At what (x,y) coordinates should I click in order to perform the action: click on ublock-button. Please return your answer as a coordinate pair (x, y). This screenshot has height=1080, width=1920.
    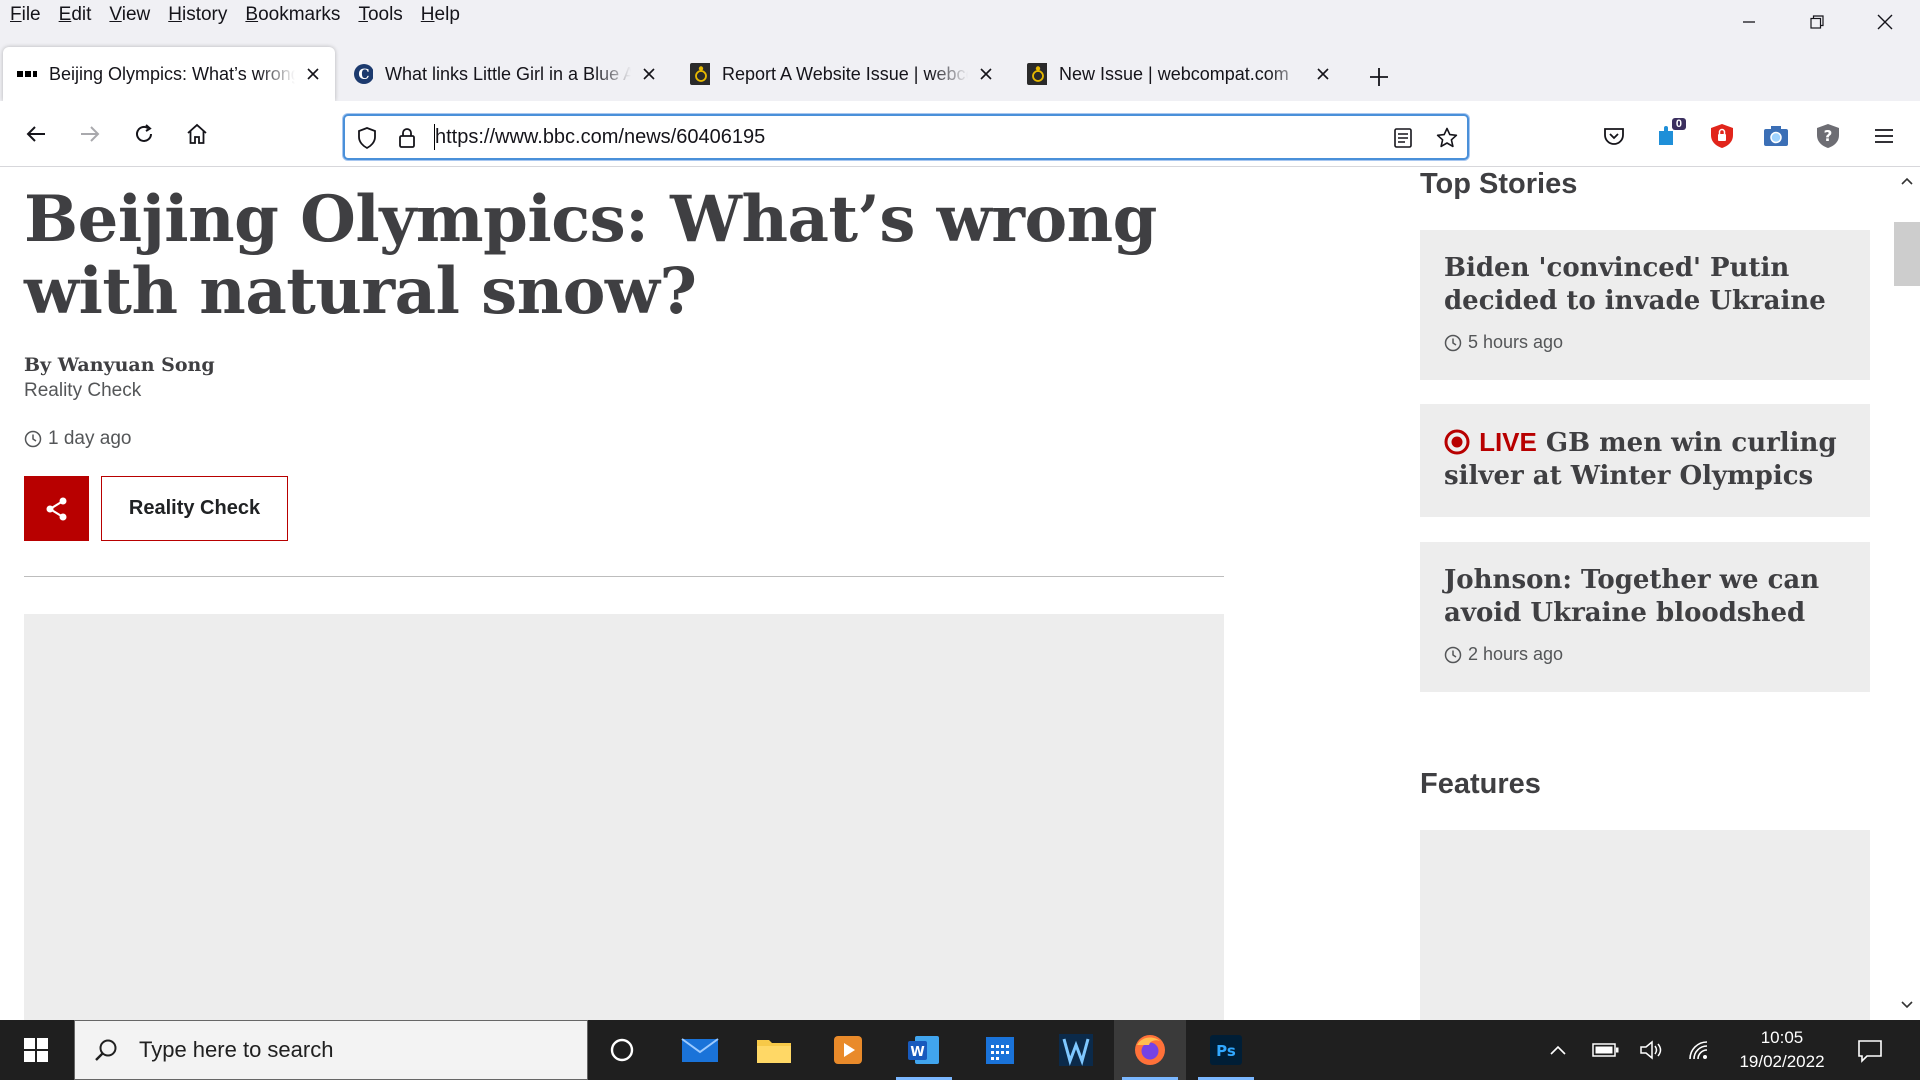
    Looking at the image, I should click on (1722, 136).